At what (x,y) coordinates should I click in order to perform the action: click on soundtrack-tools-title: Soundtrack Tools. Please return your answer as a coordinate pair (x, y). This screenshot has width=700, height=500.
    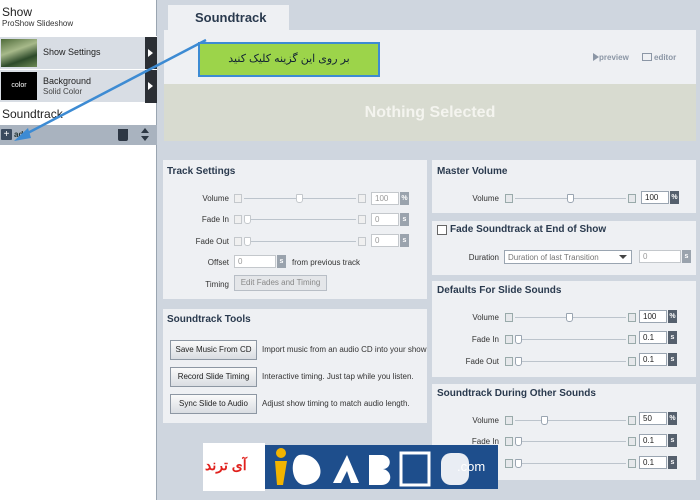
    Looking at the image, I should click on (209, 319).